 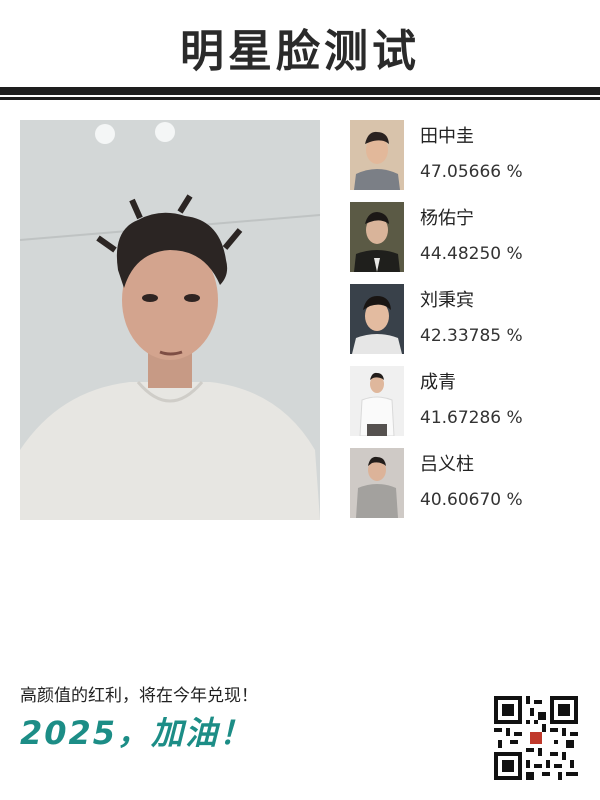 What do you see at coordinates (139, 696) in the screenshot?
I see `slogan-text: 高颜值的红利，将在今年兑现！` at bounding box center [139, 696].